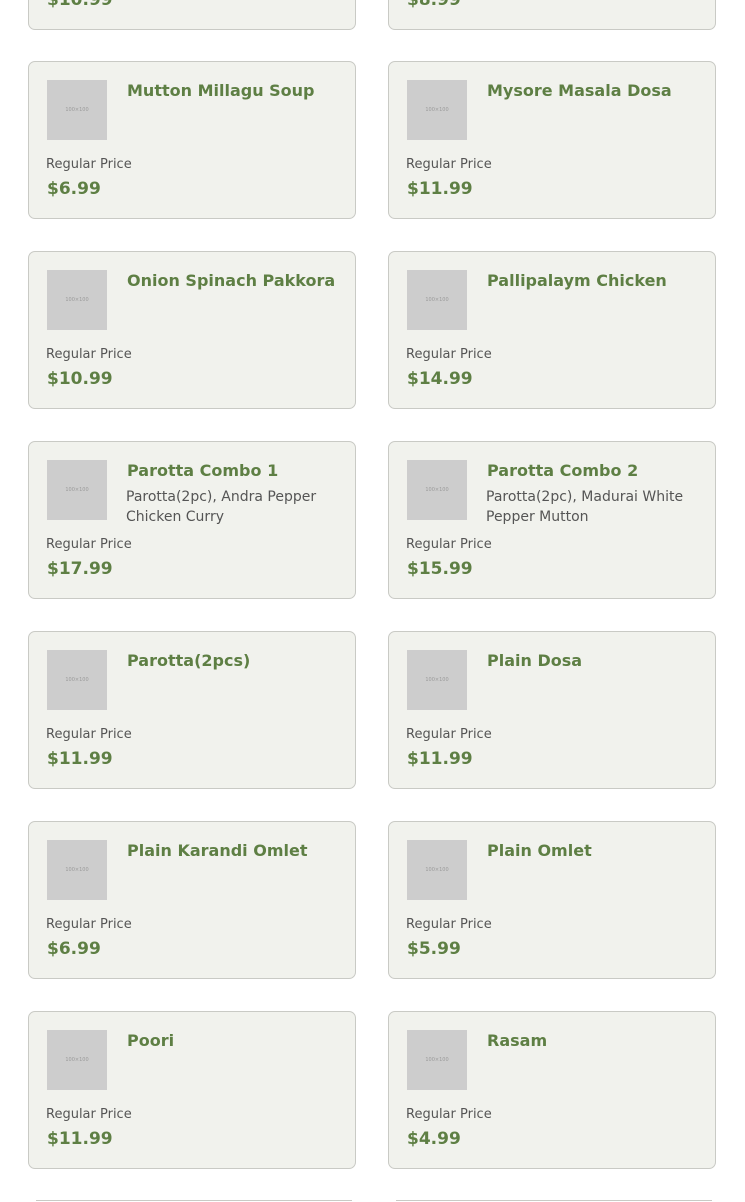 Image resolution: width=745 pixels, height=1202 pixels. I want to click on menu-item-card: 100×100 Rasam Regular Price $4.99, so click(552, 1090).